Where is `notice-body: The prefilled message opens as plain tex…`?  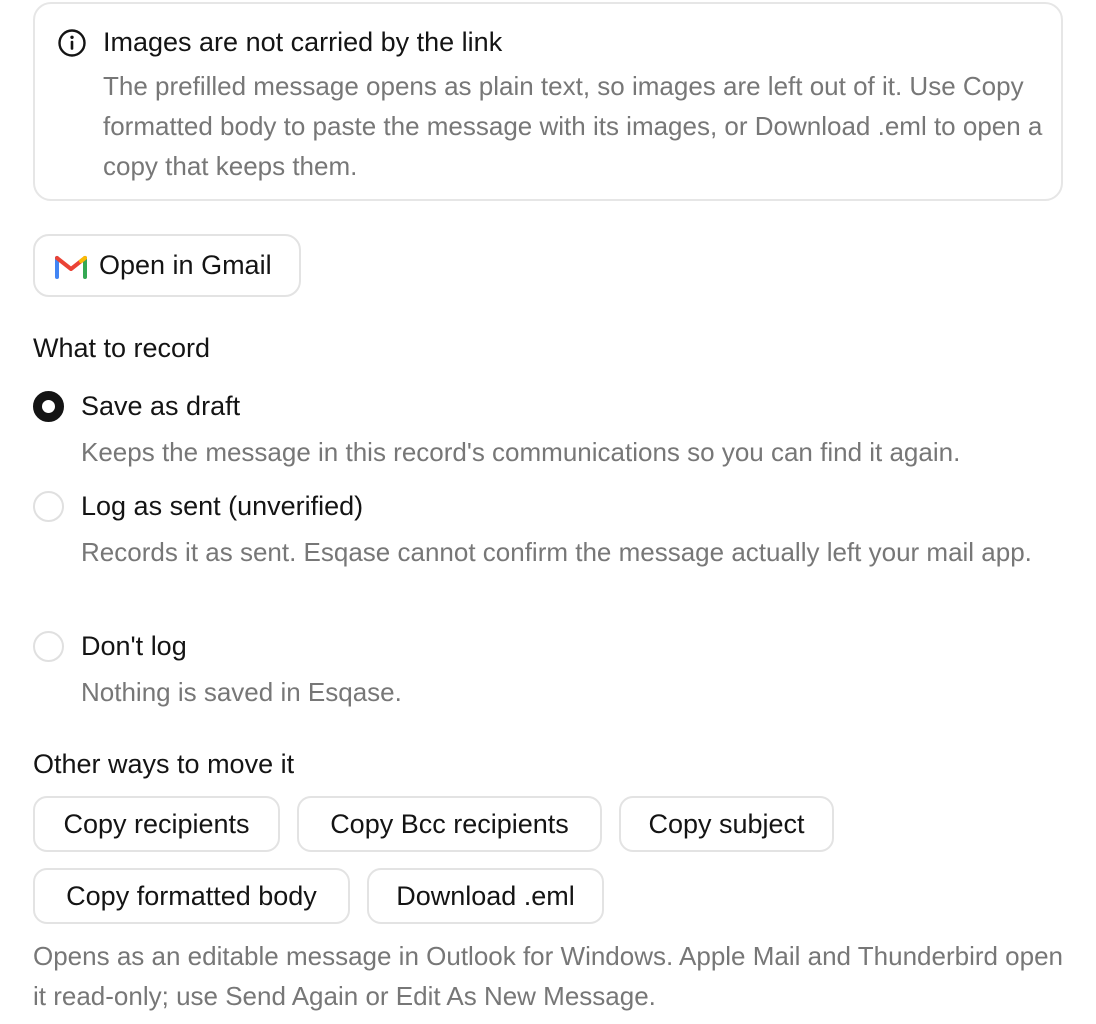
notice-body: The prefilled message opens as plain tex… is located at coordinates (573, 126).